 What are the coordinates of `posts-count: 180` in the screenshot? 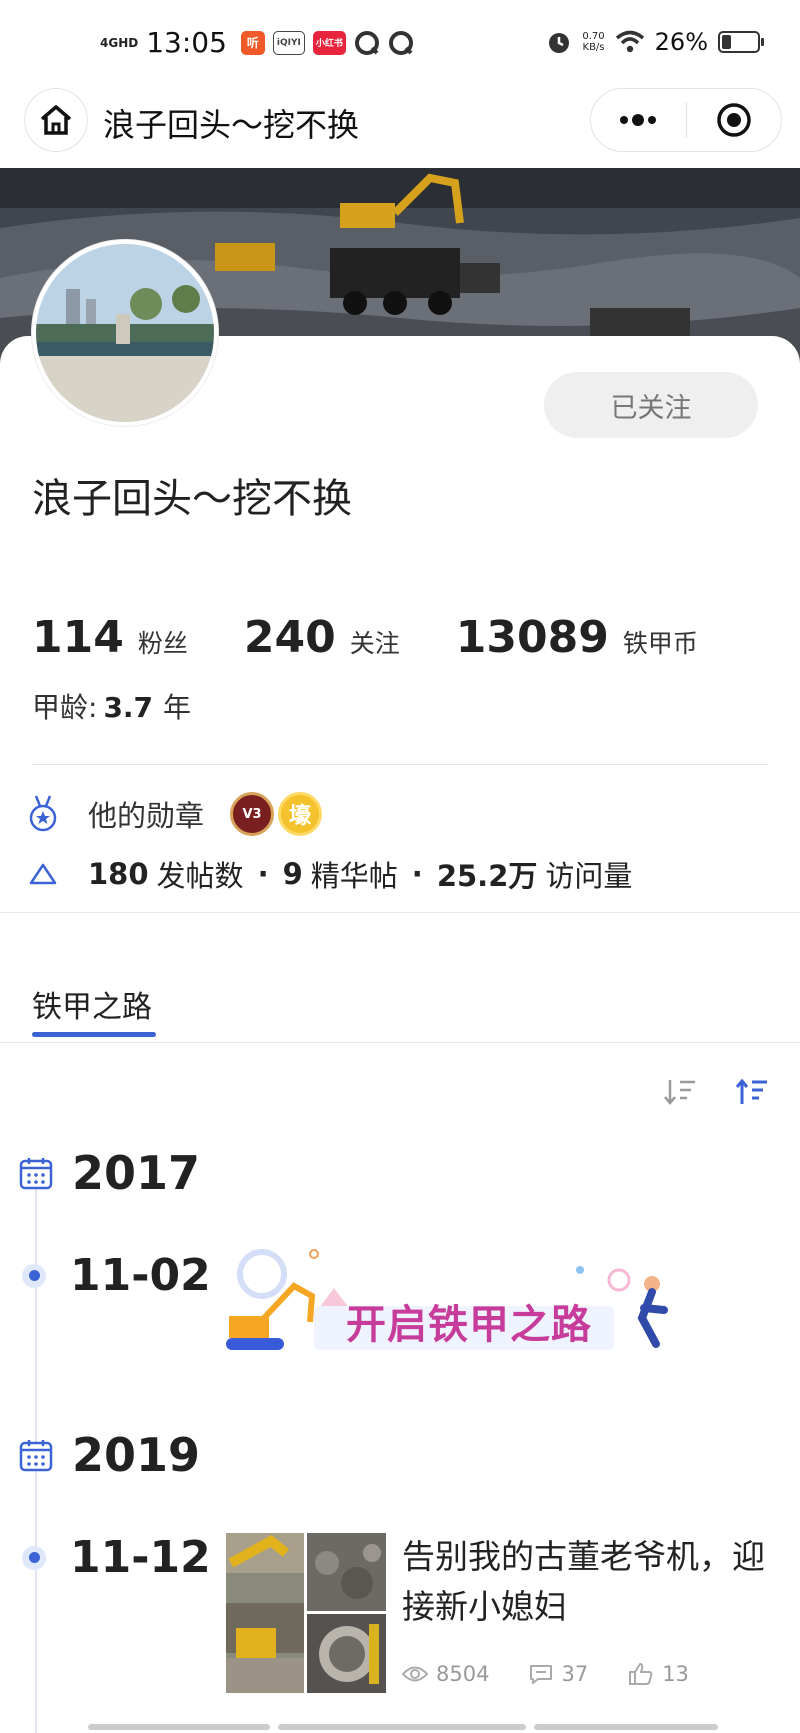 It's located at (118, 874).